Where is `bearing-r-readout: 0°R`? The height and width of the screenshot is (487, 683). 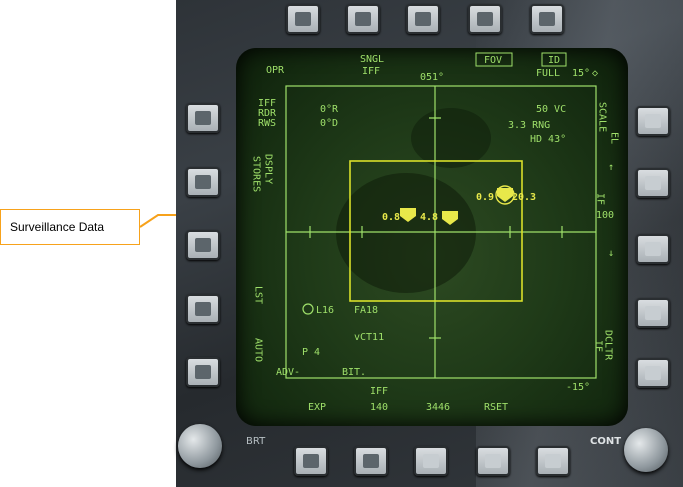 bearing-r-readout: 0°R is located at coordinates (329, 109).